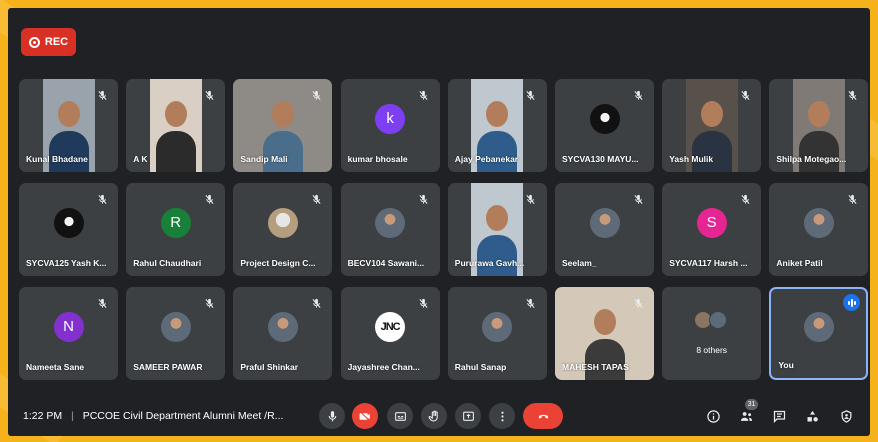 This screenshot has width=878, height=442. What do you see at coordinates (497, 125) in the screenshot?
I see `participant-tile: Ajay Pebanekar` at bounding box center [497, 125].